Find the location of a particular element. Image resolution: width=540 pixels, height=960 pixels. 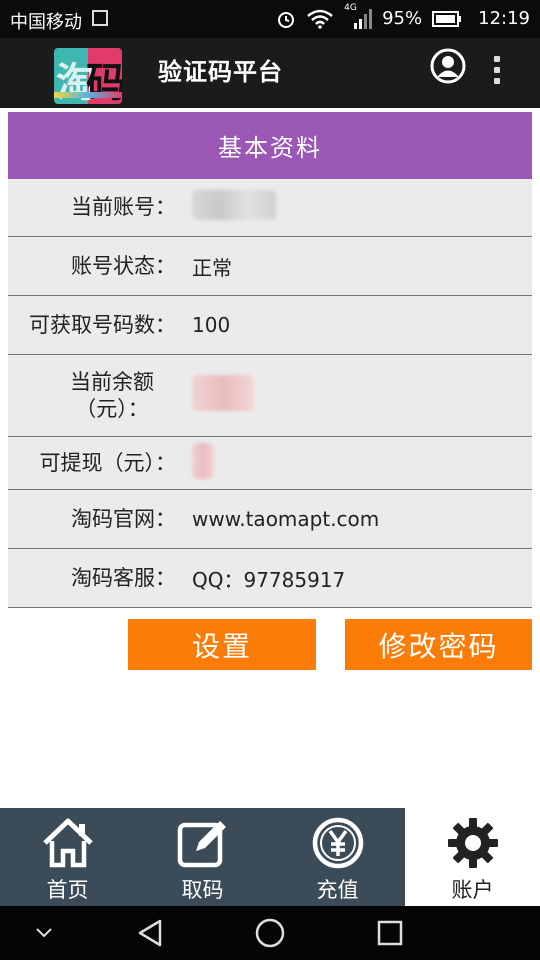

tab-label: 充值 is located at coordinates (337, 890).